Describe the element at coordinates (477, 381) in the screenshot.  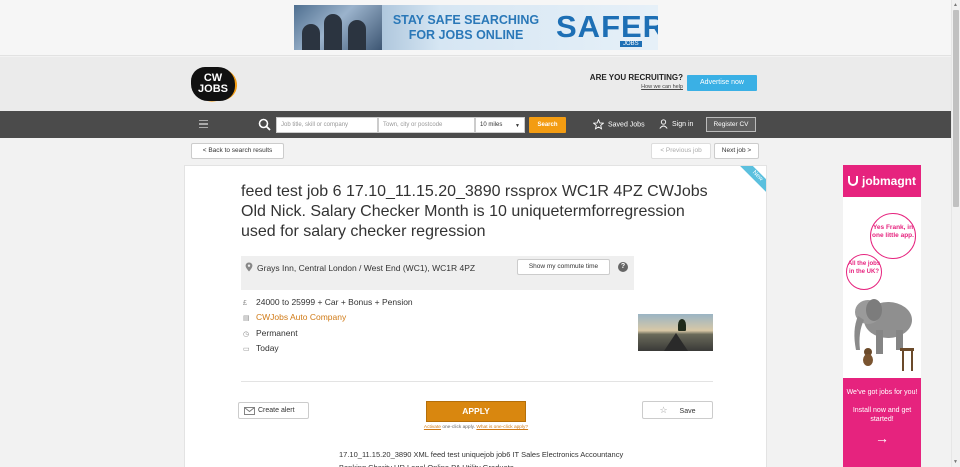
I see `divider` at that location.